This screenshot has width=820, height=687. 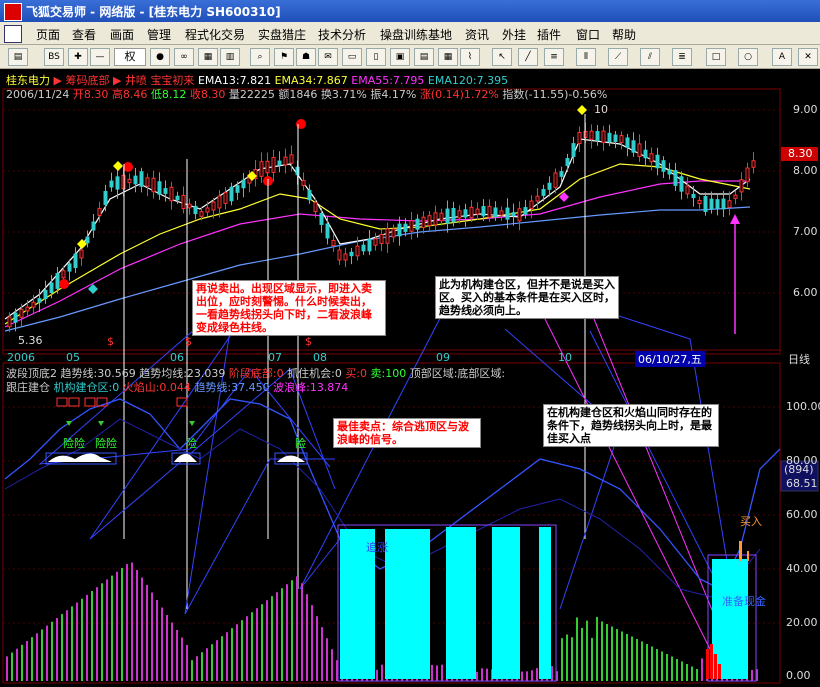 I want to click on open-icon: ▤, so click(x=18, y=57).